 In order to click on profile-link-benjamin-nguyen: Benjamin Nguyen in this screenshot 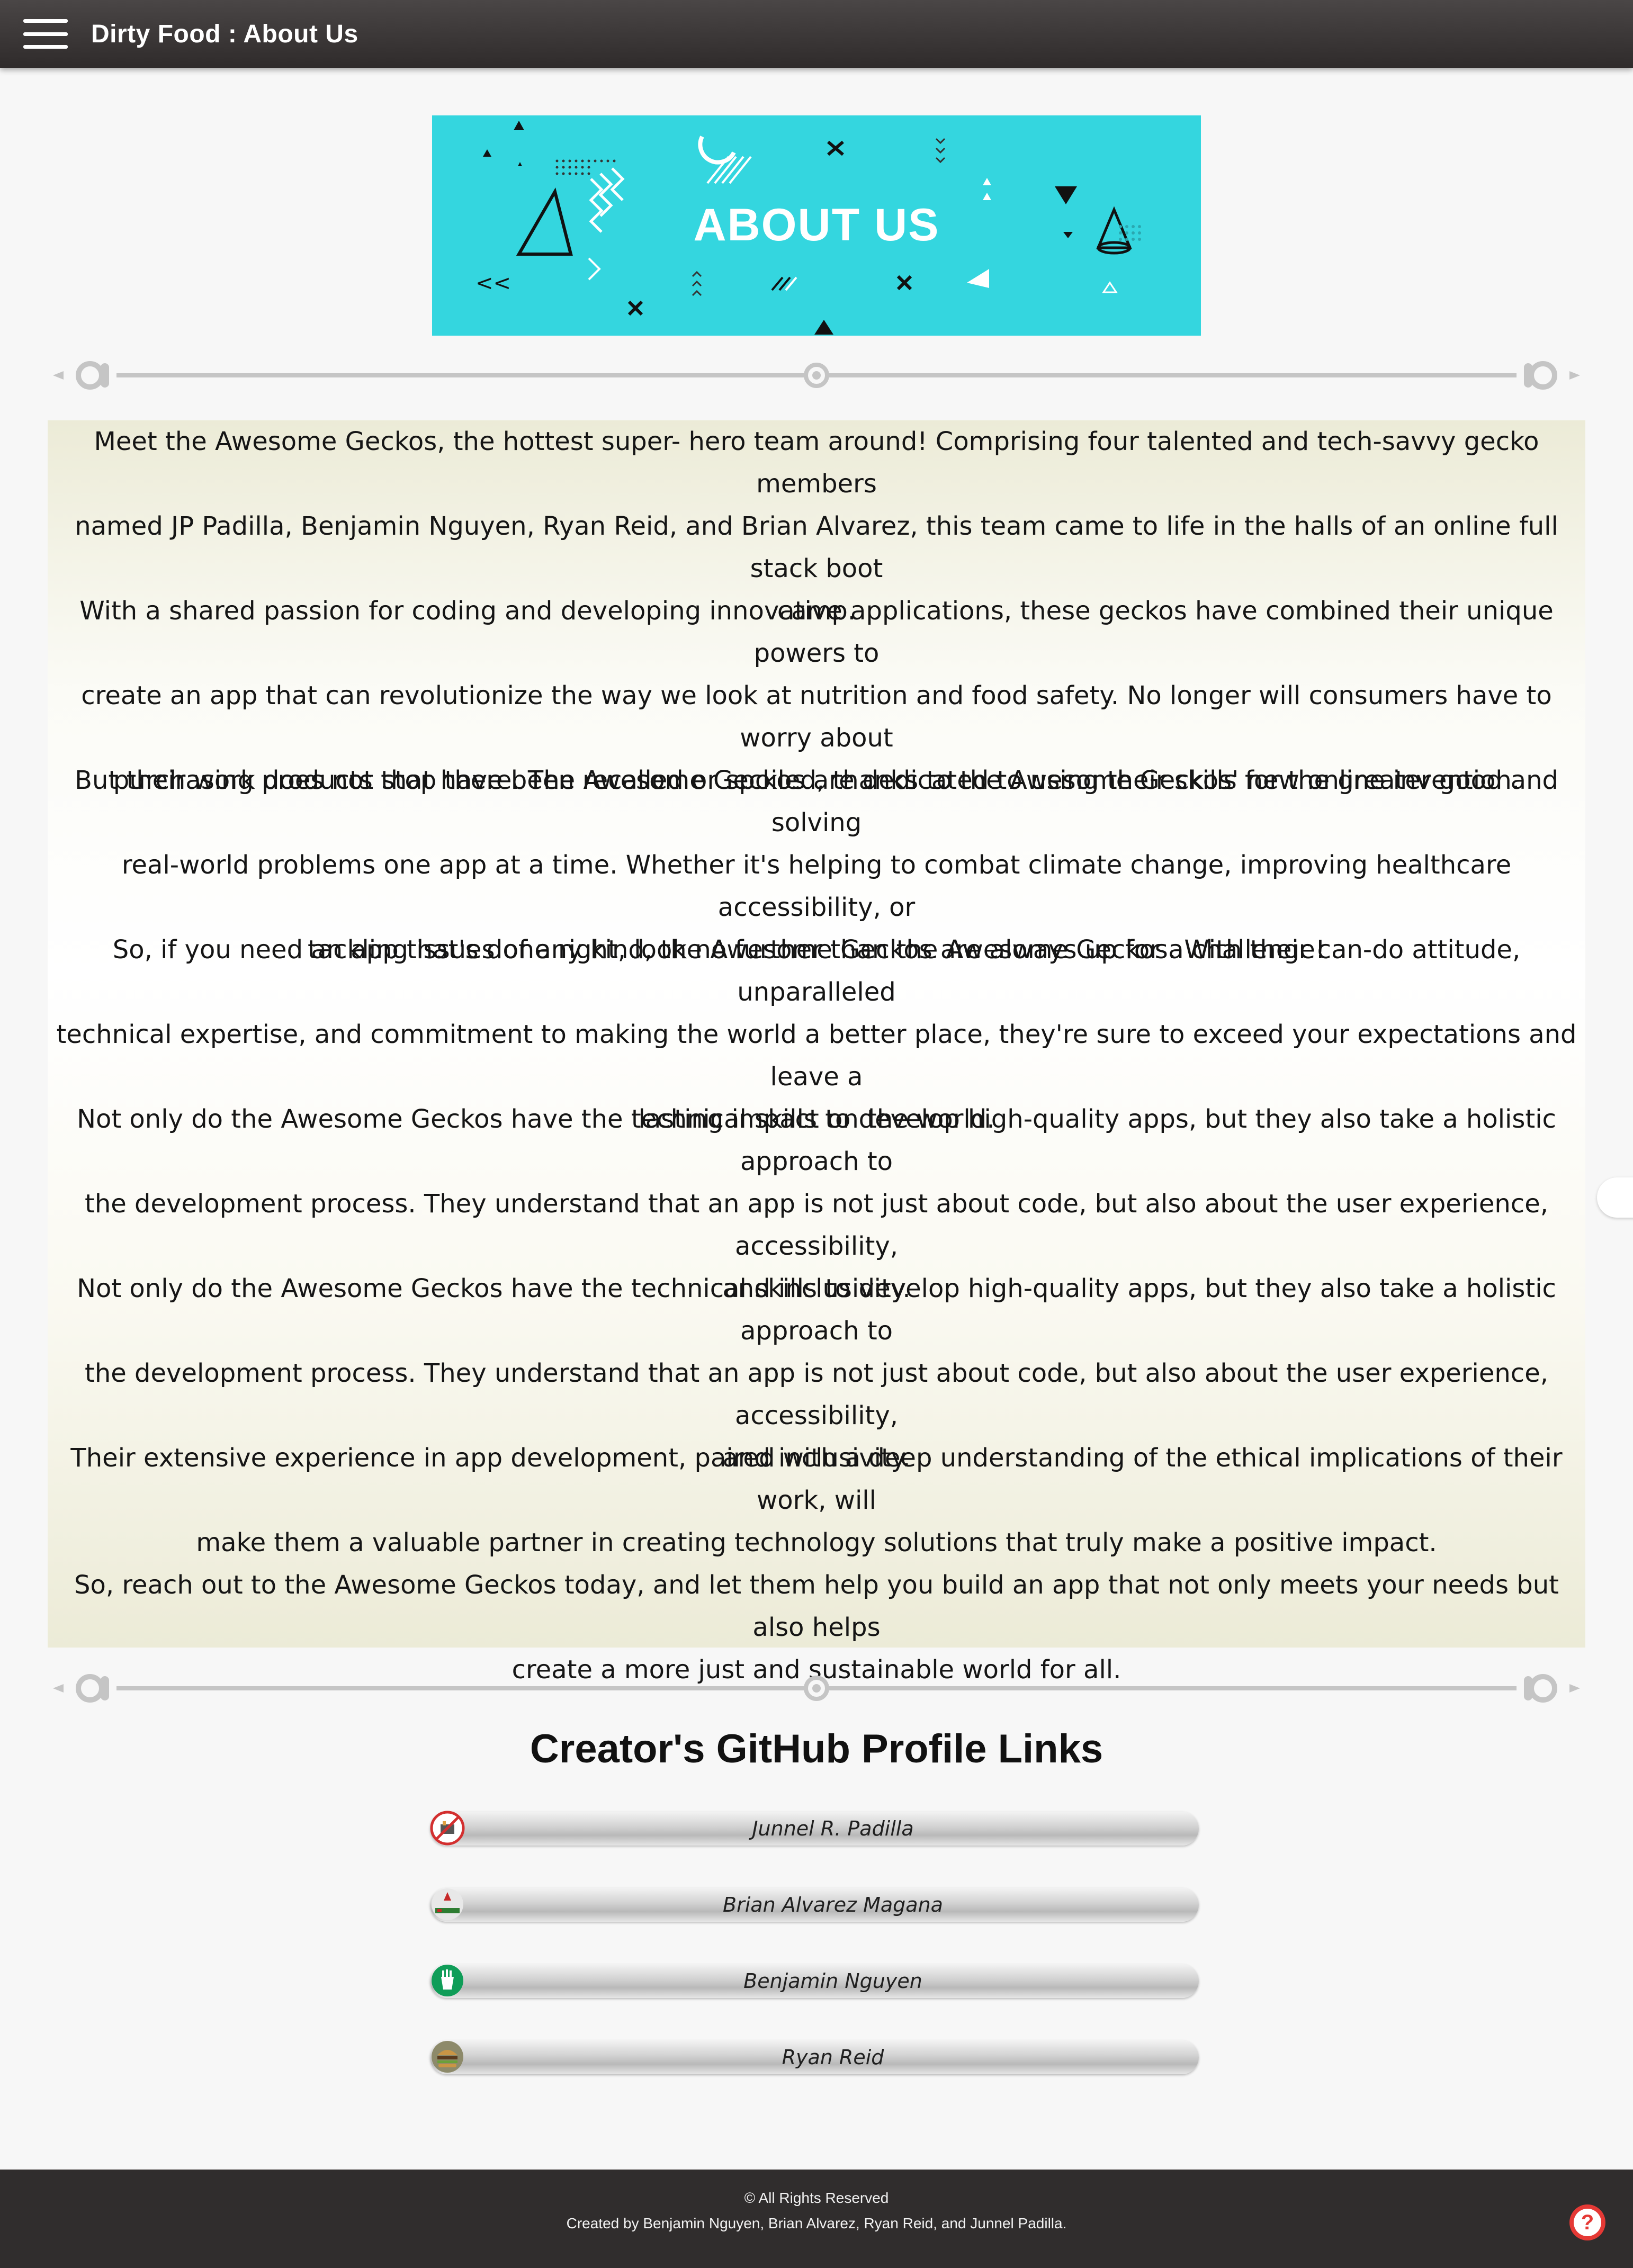, I will do `click(814, 1981)`.